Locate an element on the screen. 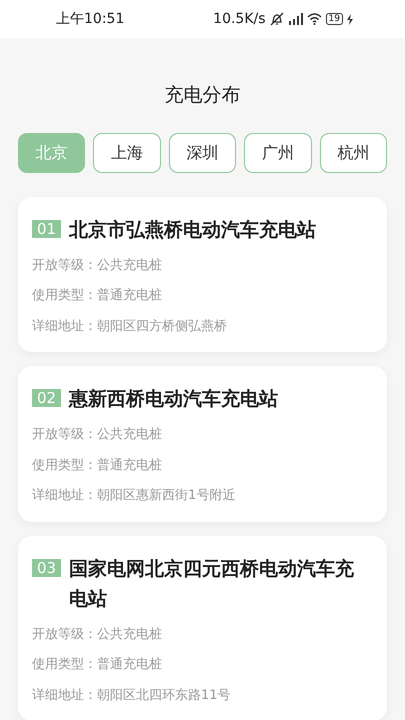  station-detail: 详细地址：朝阳区四方桥侧弘燕桥 is located at coordinates (130, 327).